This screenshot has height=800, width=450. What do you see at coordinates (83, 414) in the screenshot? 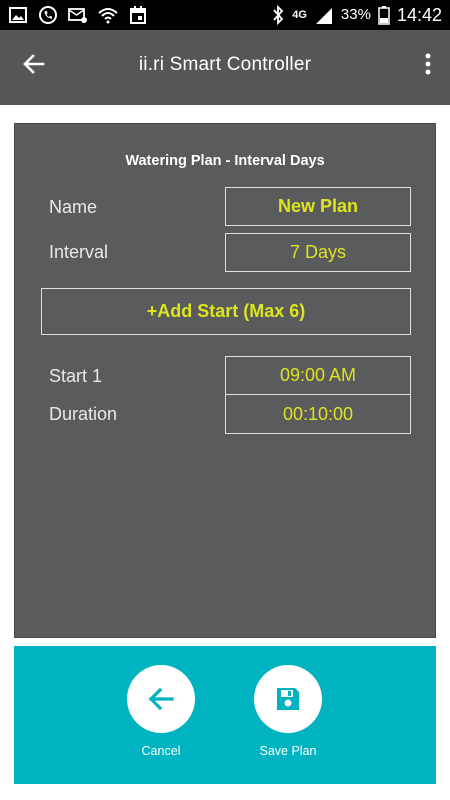
I see `duration-label: Duration` at bounding box center [83, 414].